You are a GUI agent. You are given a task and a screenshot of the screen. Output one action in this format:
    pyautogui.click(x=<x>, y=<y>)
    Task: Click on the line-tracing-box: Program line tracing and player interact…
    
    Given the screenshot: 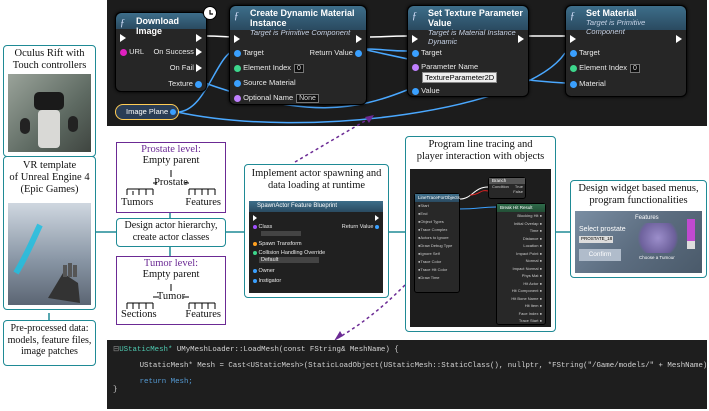 What is the action you would take?
    pyautogui.click(x=480, y=234)
    